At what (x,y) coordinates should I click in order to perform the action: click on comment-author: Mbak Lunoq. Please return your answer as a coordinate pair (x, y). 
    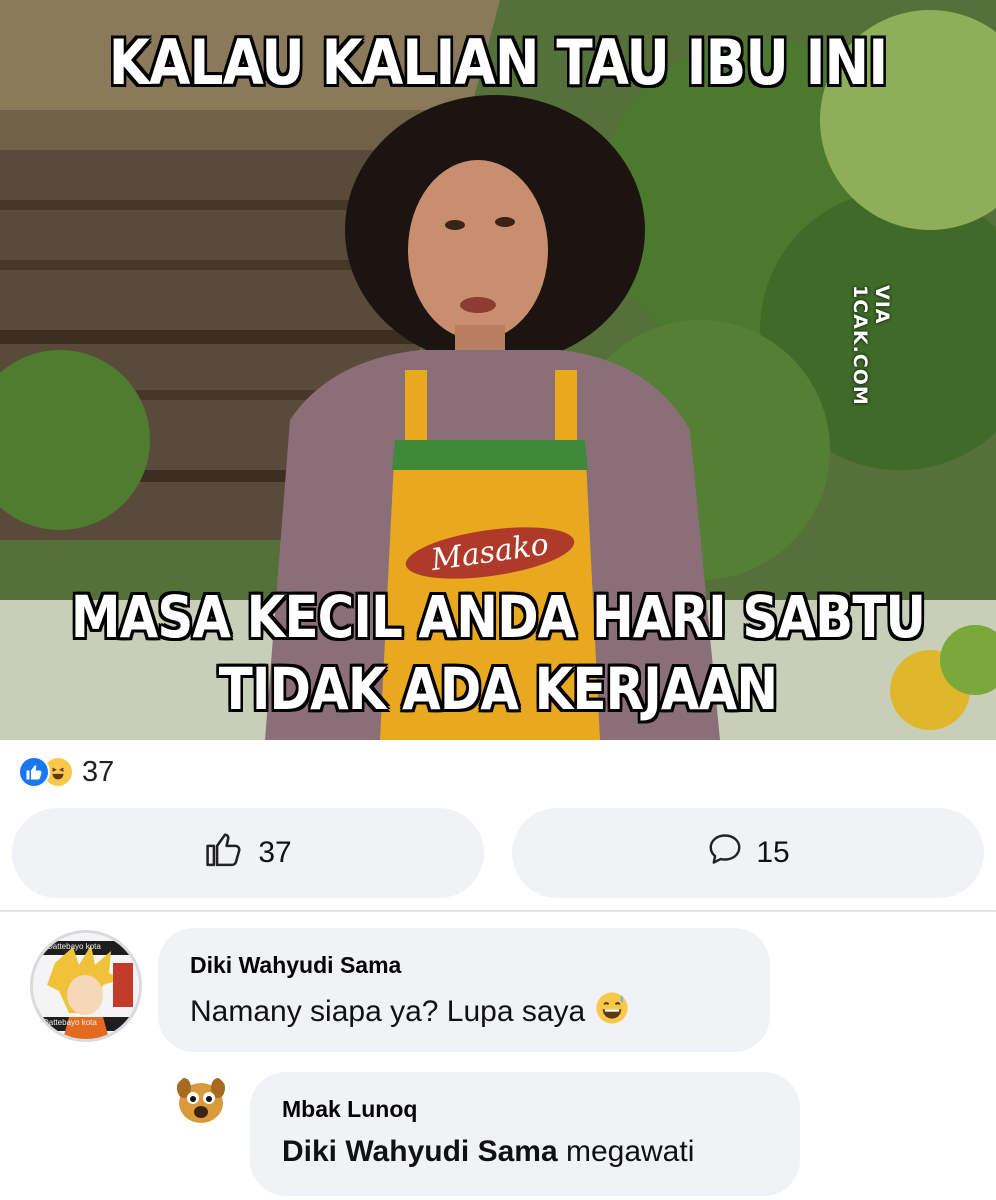
    Looking at the image, I should click on (525, 1109).